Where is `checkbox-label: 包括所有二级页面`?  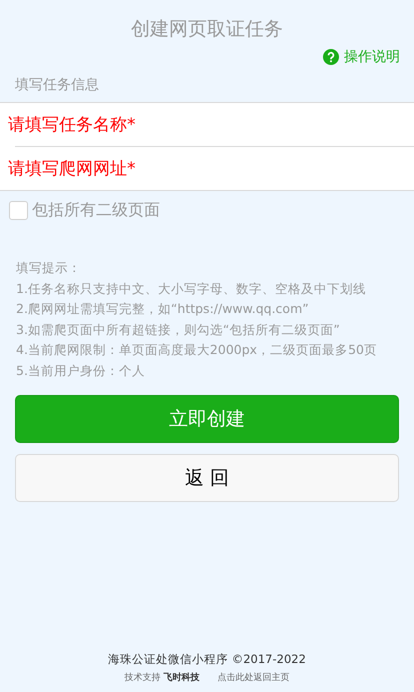
checkbox-label: 包括所有二级页面 is located at coordinates (96, 210).